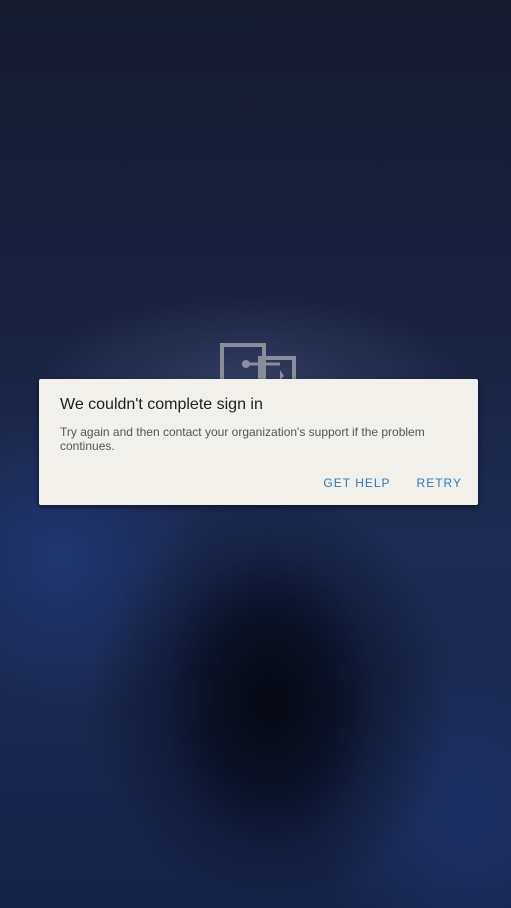 The image size is (511, 908). Describe the element at coordinates (356, 483) in the screenshot. I see `get-help-button: GET HELP` at that location.